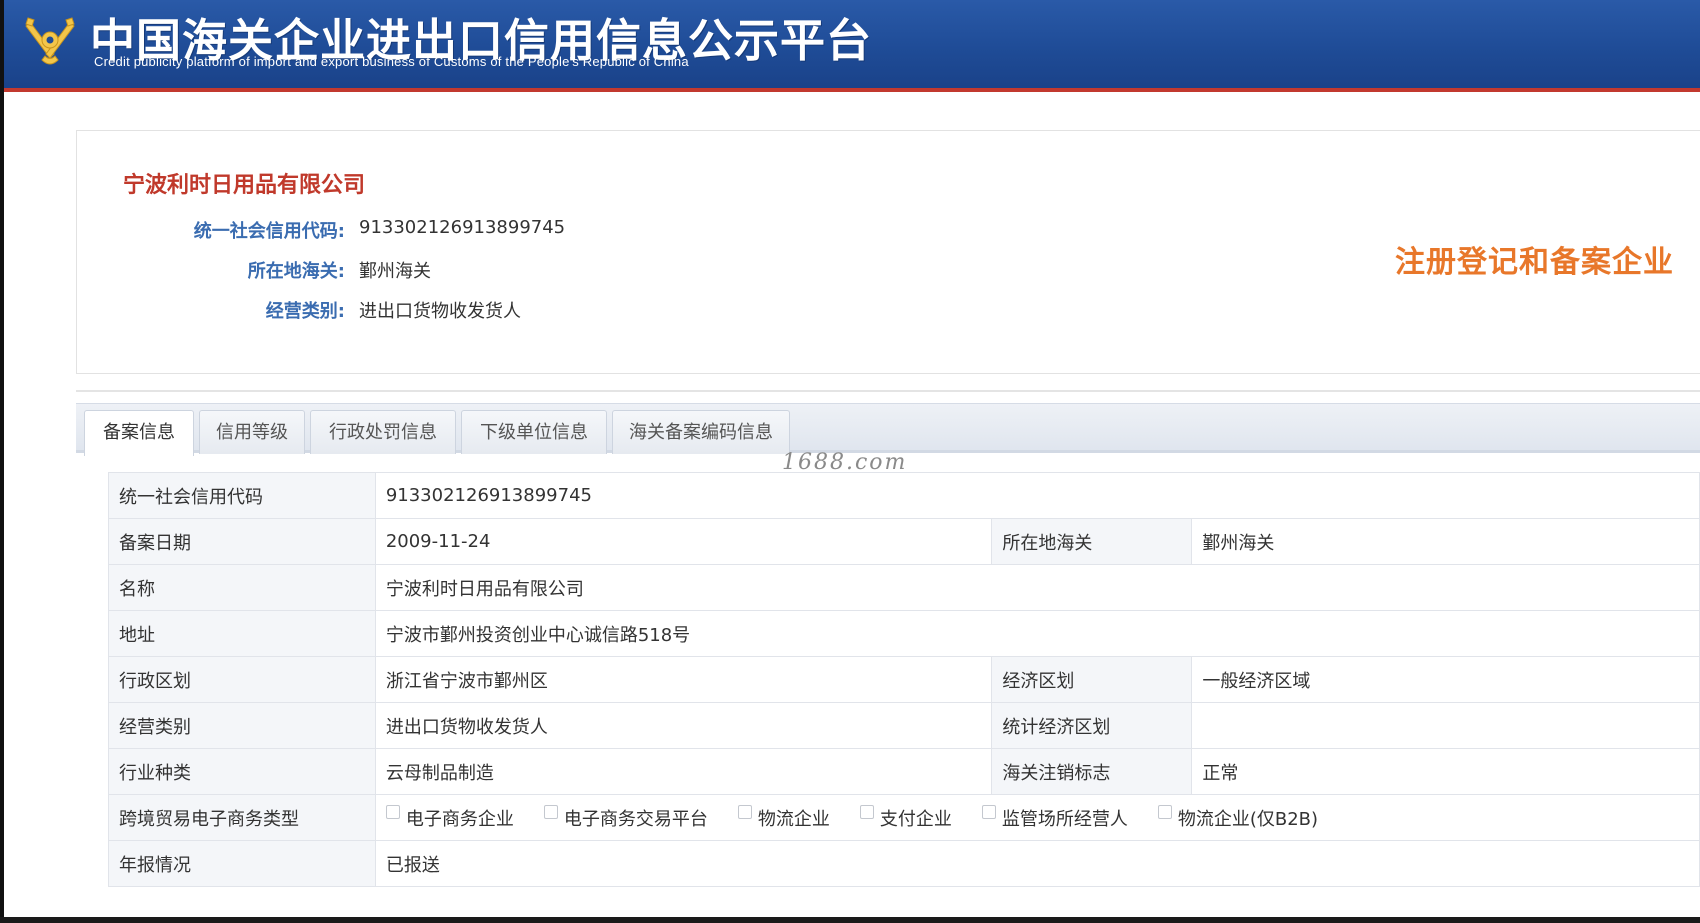  Describe the element at coordinates (1445, 679) in the screenshot. I see `field-value: 一般经济区域` at that location.